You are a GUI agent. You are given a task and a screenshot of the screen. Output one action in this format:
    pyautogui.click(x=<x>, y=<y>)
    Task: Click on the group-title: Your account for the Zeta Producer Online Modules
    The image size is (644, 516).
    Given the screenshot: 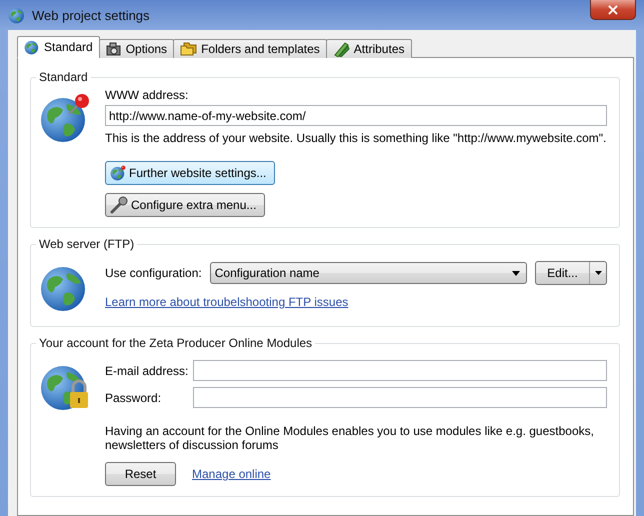 What is the action you would take?
    pyautogui.click(x=176, y=343)
    